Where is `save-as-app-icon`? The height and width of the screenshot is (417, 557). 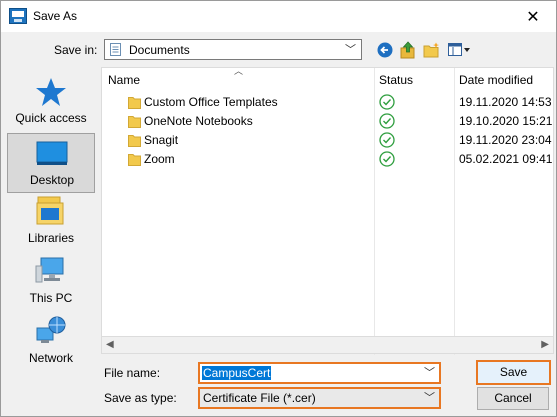
save-as-app-icon is located at coordinates (18, 16).